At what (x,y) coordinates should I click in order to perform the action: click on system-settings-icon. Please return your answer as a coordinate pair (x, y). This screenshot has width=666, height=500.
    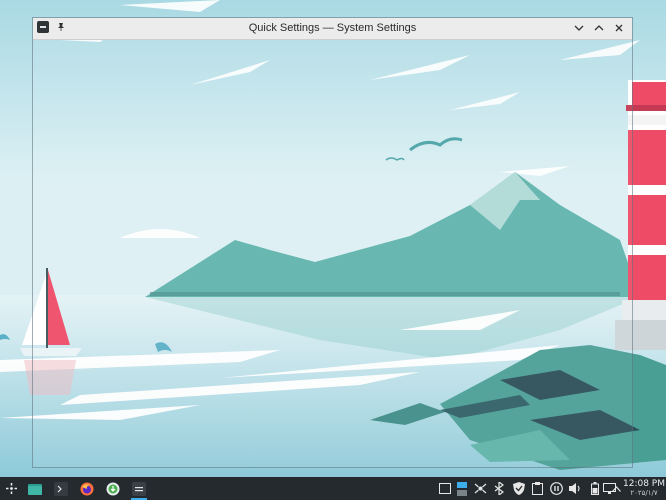
    Looking at the image, I should click on (139, 488).